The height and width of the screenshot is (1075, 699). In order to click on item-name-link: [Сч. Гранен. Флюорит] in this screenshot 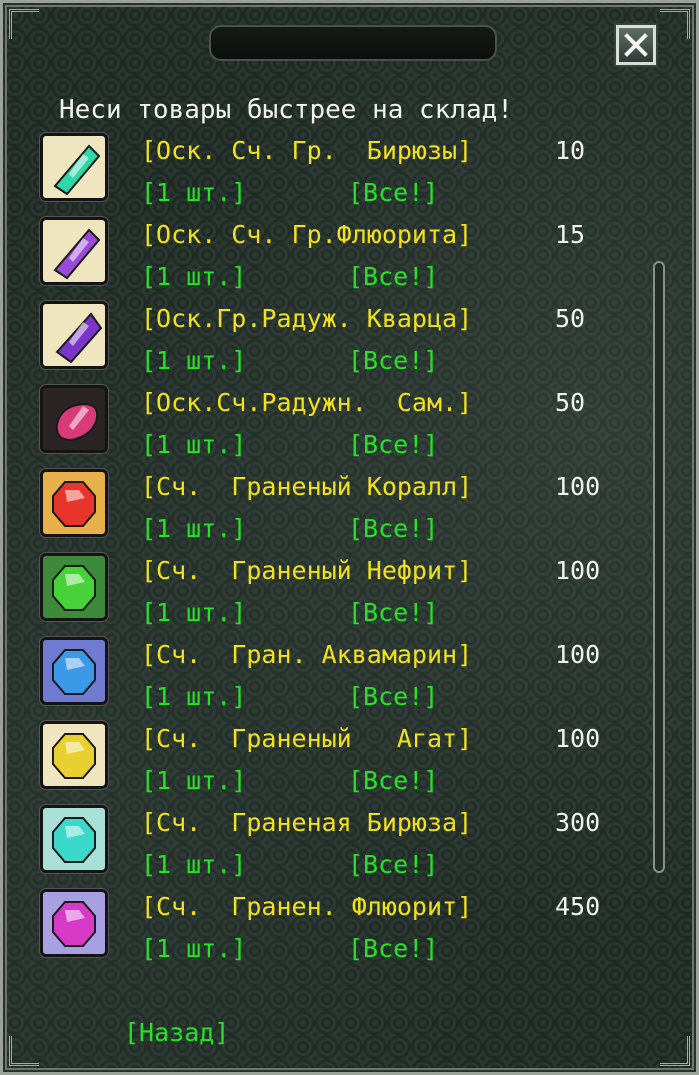, I will do `click(306, 907)`.